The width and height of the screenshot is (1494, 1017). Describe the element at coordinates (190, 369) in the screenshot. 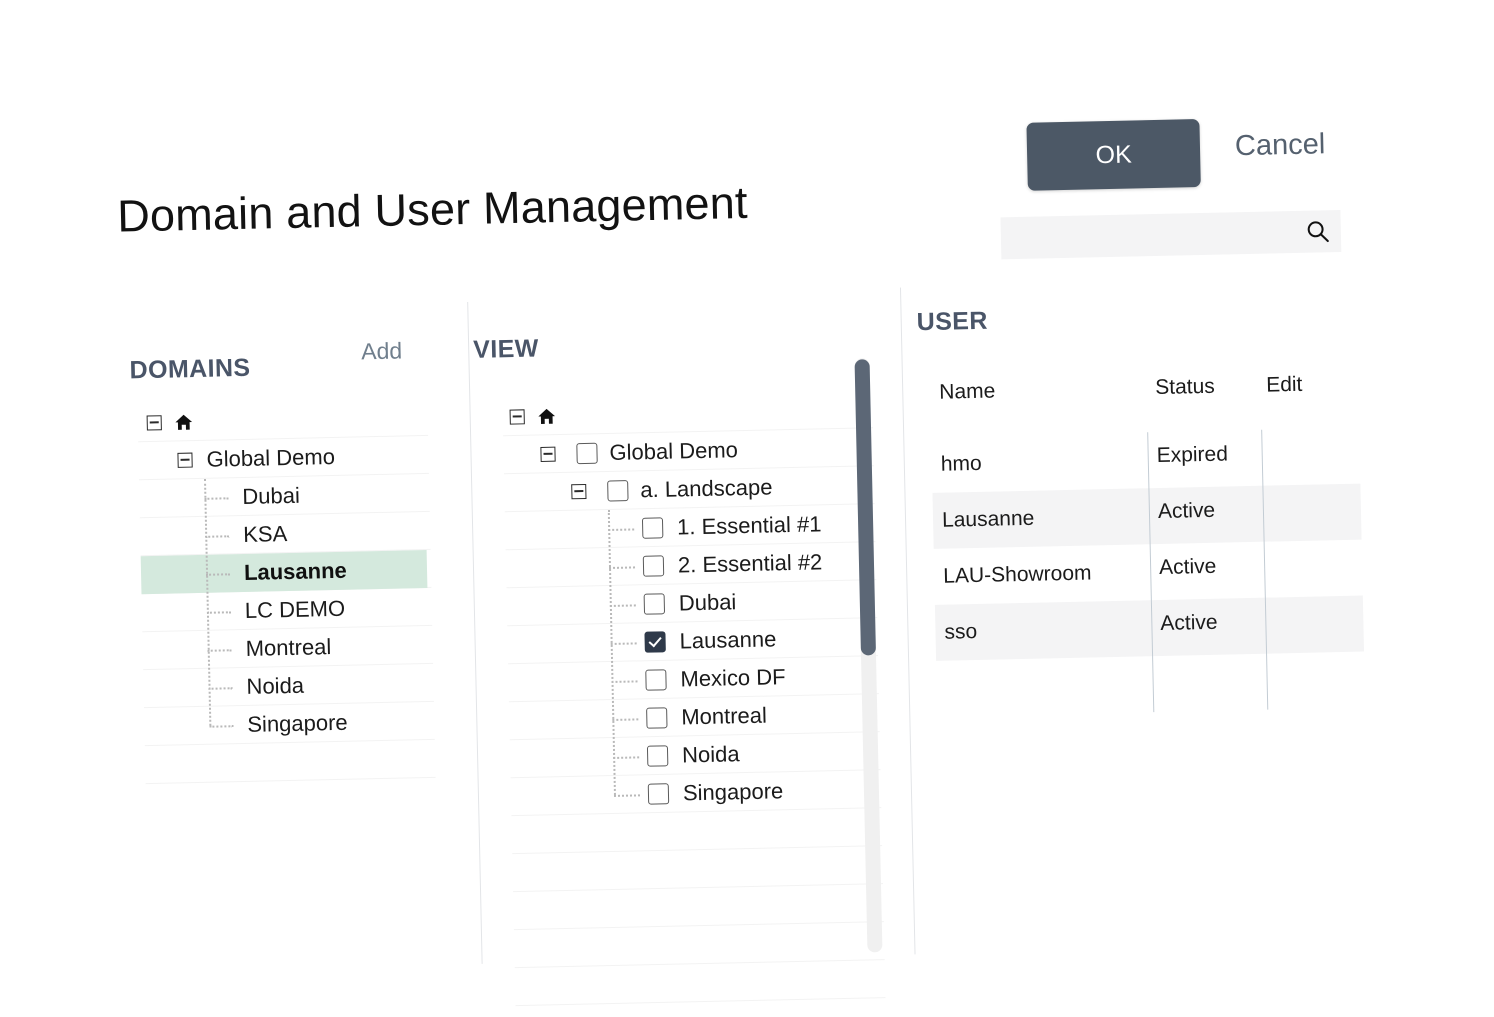

I see `domains-heading: DOMAINS` at that location.